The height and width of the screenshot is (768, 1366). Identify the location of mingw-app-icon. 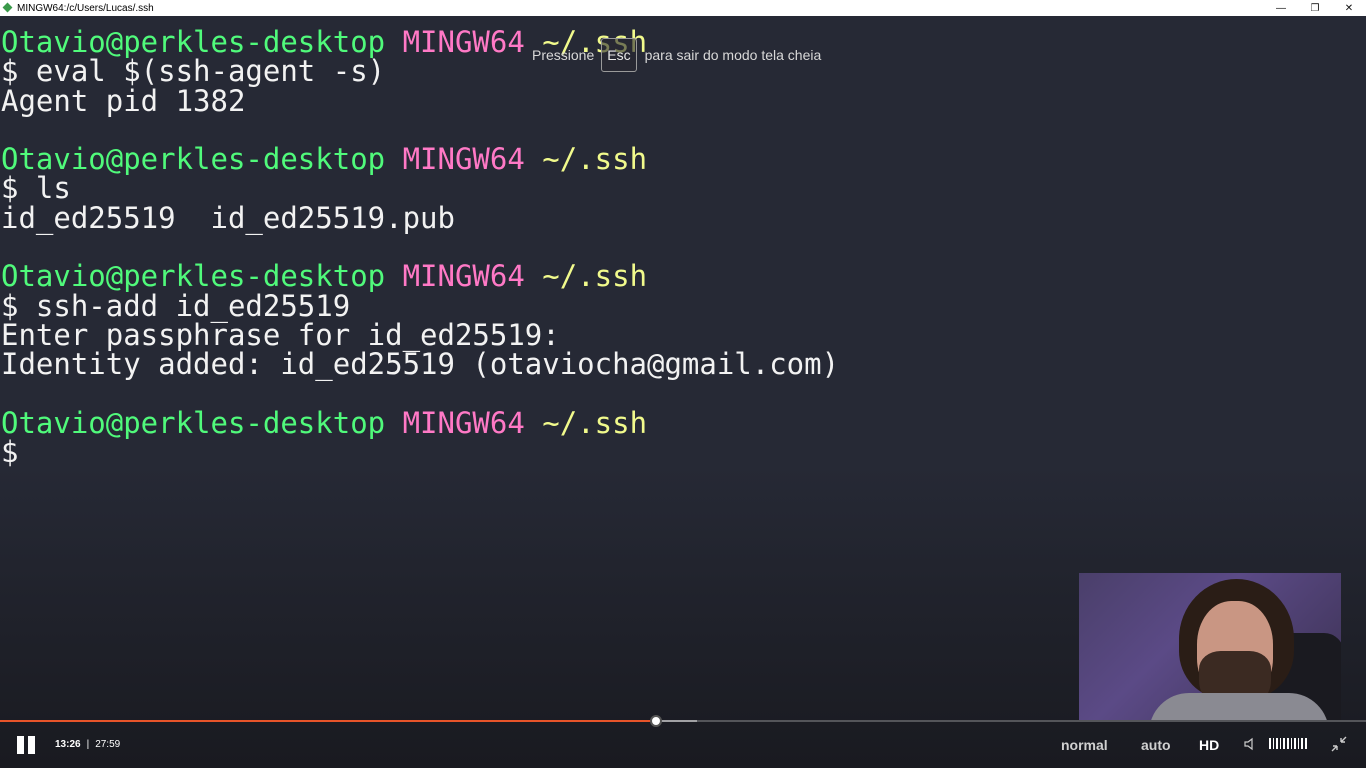
(8, 8).